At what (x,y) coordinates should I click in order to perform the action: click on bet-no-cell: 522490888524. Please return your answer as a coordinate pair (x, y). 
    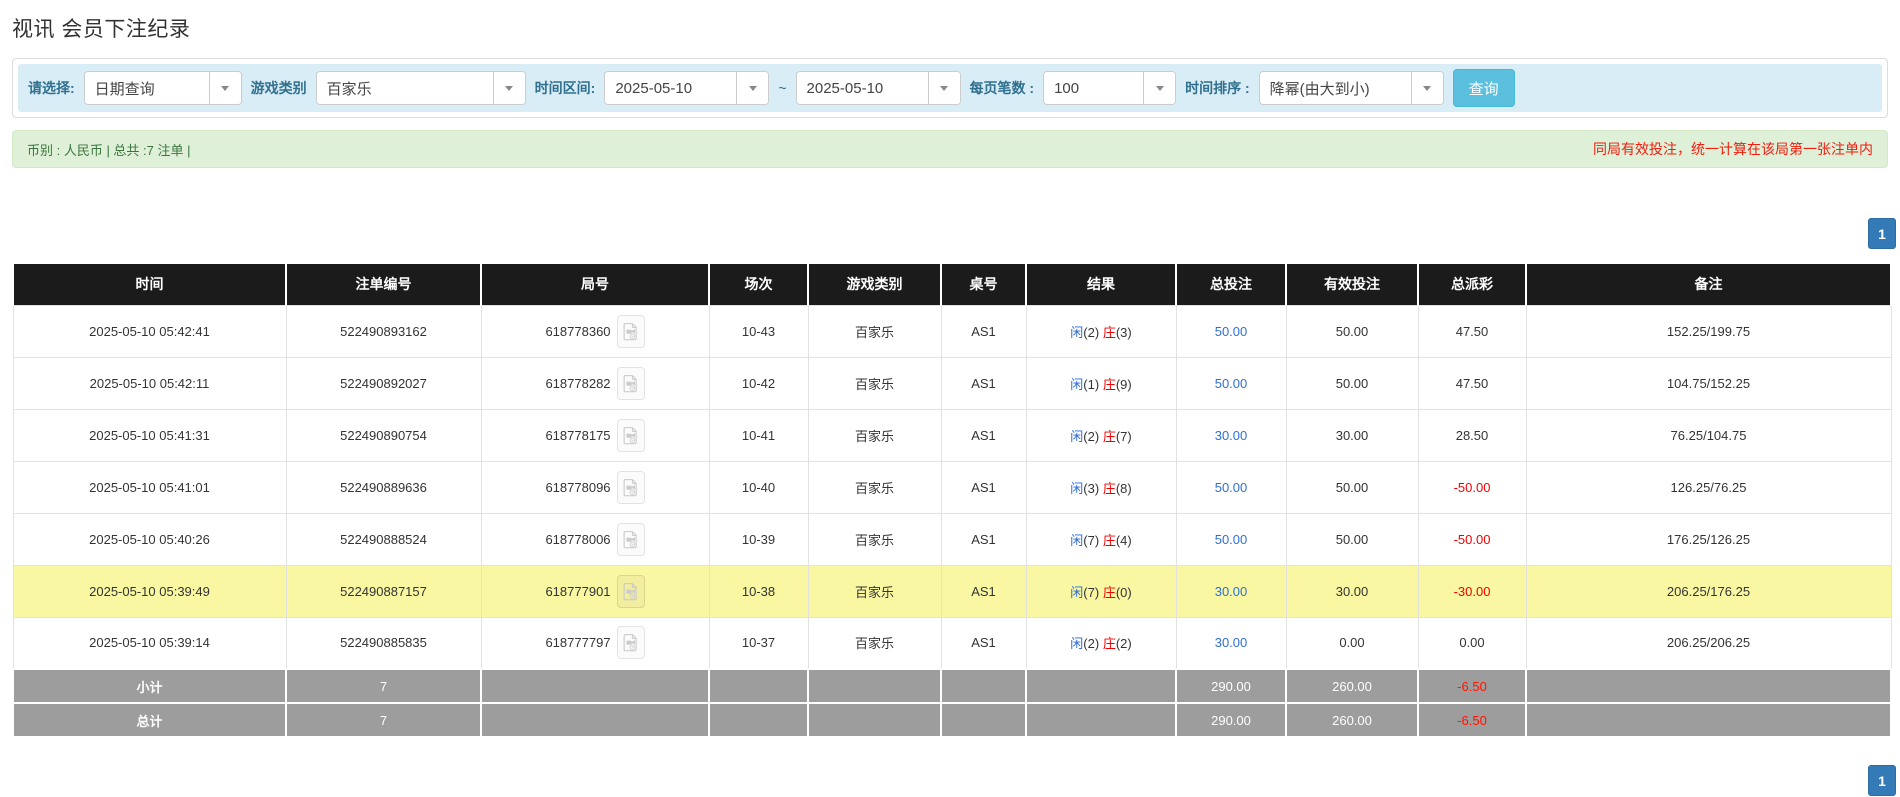
    Looking at the image, I should click on (383, 539).